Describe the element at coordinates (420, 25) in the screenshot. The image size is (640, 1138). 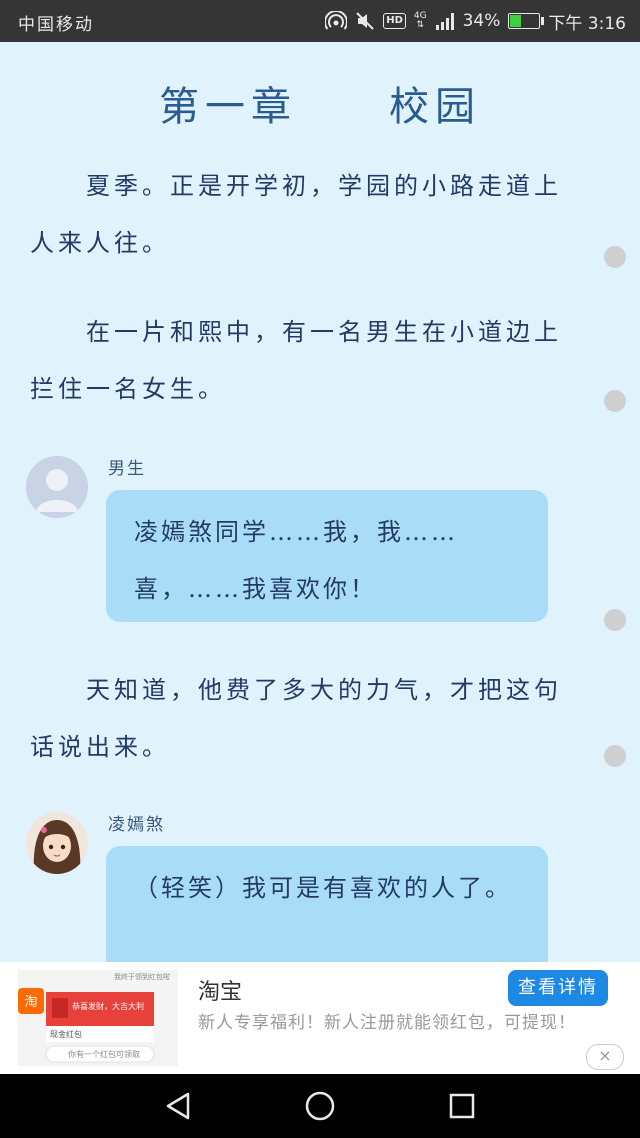
I see `data-arrows-icon: ⇅` at that location.